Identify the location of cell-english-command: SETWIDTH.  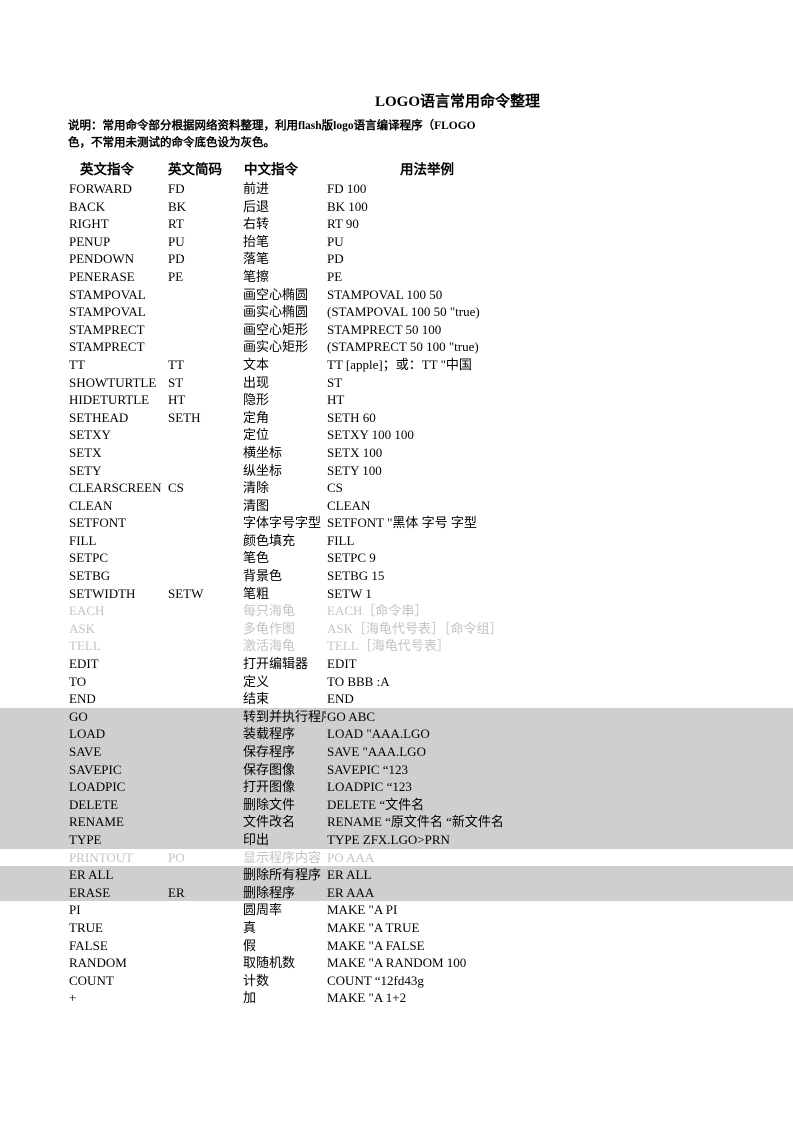
(102, 593).